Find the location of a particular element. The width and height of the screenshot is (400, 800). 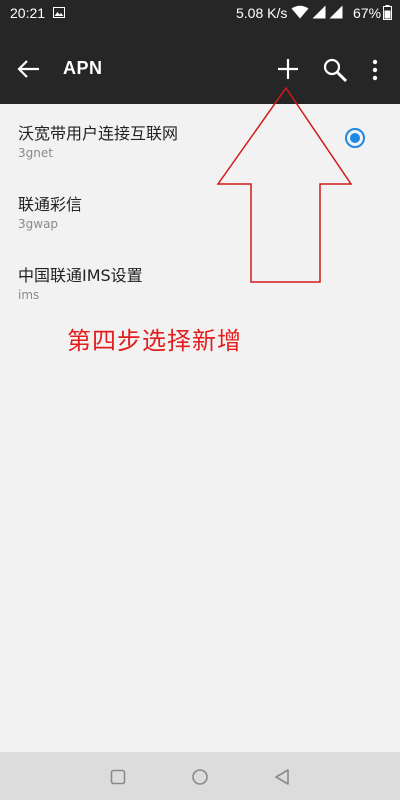

apn-name: 中国联通IMS设置 is located at coordinates (80, 275).